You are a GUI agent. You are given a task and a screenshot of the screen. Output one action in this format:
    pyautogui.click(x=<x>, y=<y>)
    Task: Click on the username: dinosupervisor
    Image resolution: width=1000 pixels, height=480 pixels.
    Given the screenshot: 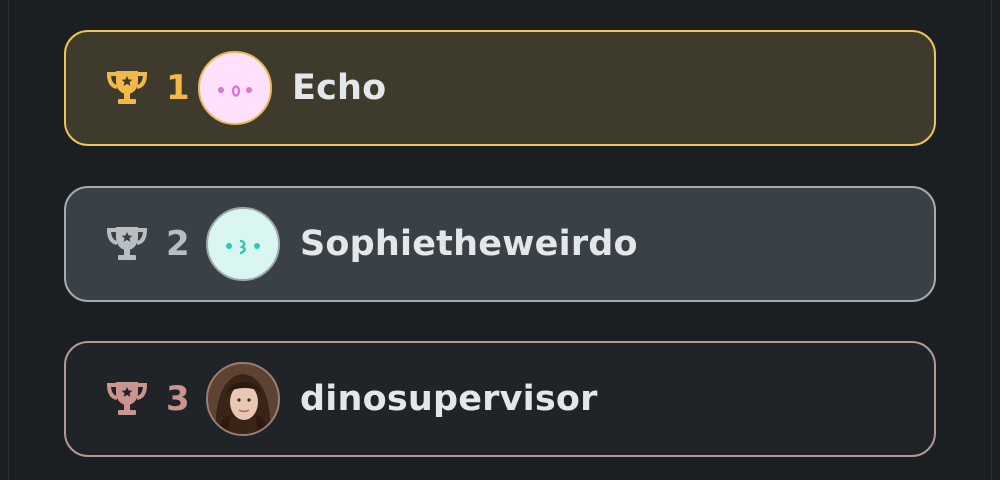 What is the action you would take?
    pyautogui.click(x=449, y=399)
    